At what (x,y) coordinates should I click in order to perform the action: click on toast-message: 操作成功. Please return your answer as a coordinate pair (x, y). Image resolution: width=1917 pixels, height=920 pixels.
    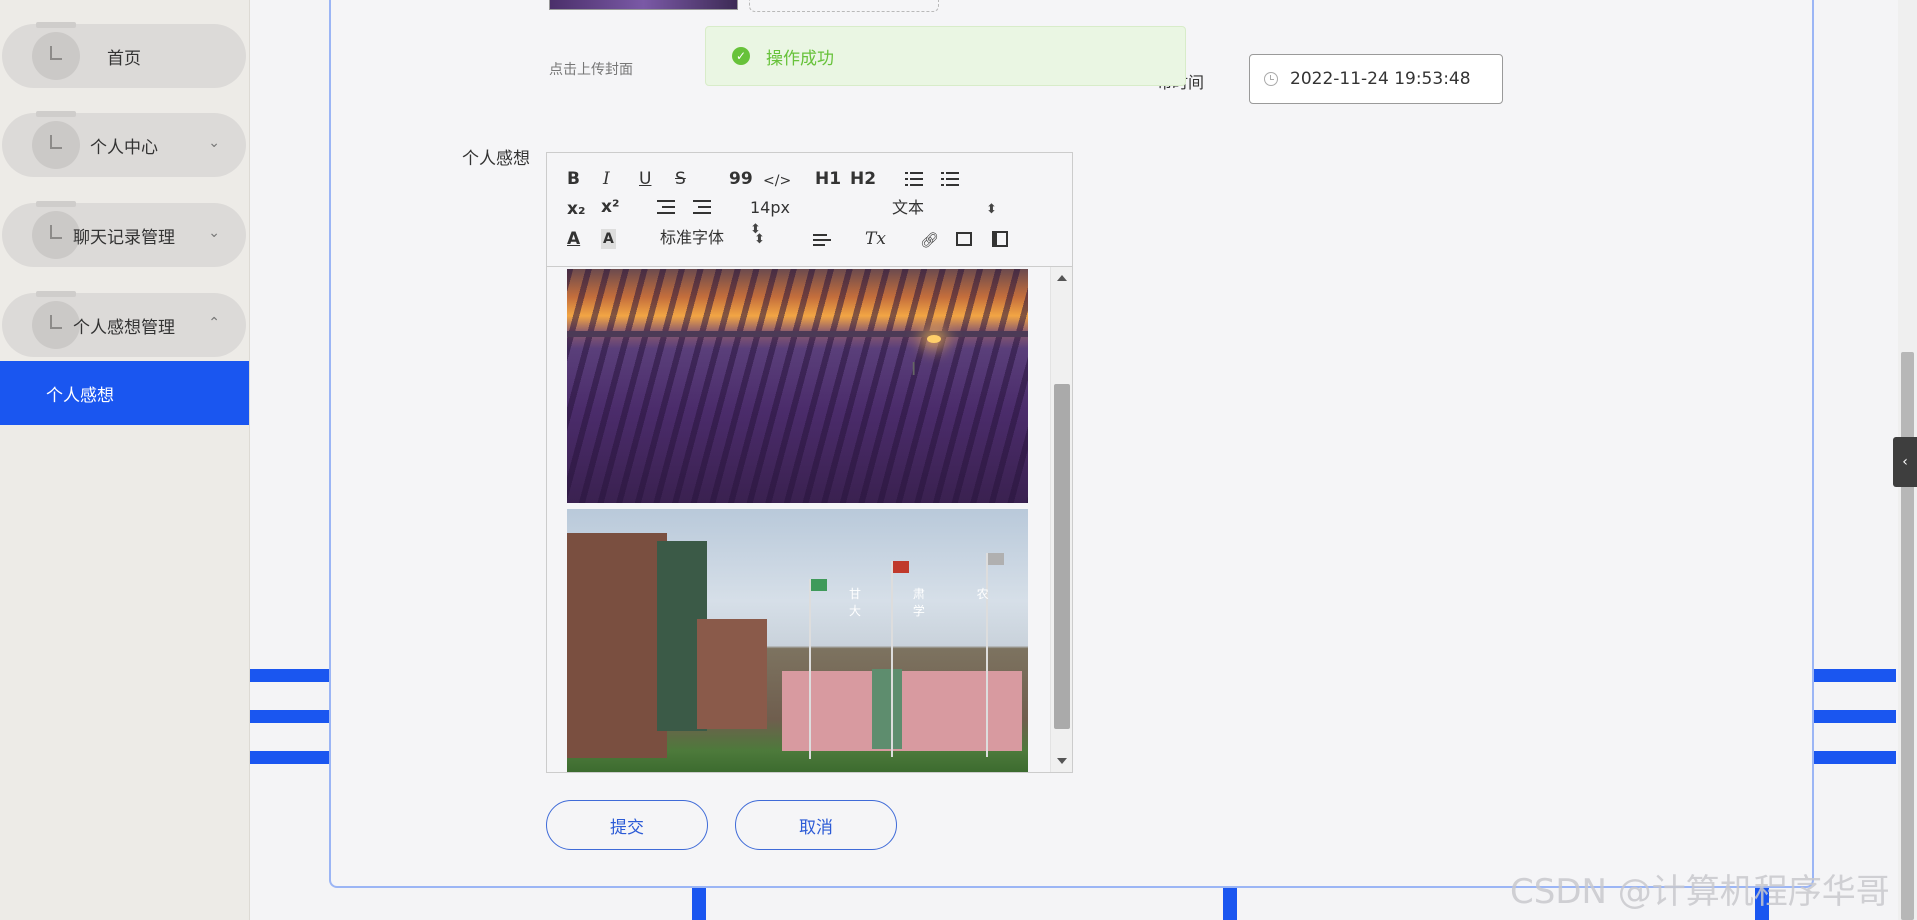
    Looking at the image, I should click on (800, 58).